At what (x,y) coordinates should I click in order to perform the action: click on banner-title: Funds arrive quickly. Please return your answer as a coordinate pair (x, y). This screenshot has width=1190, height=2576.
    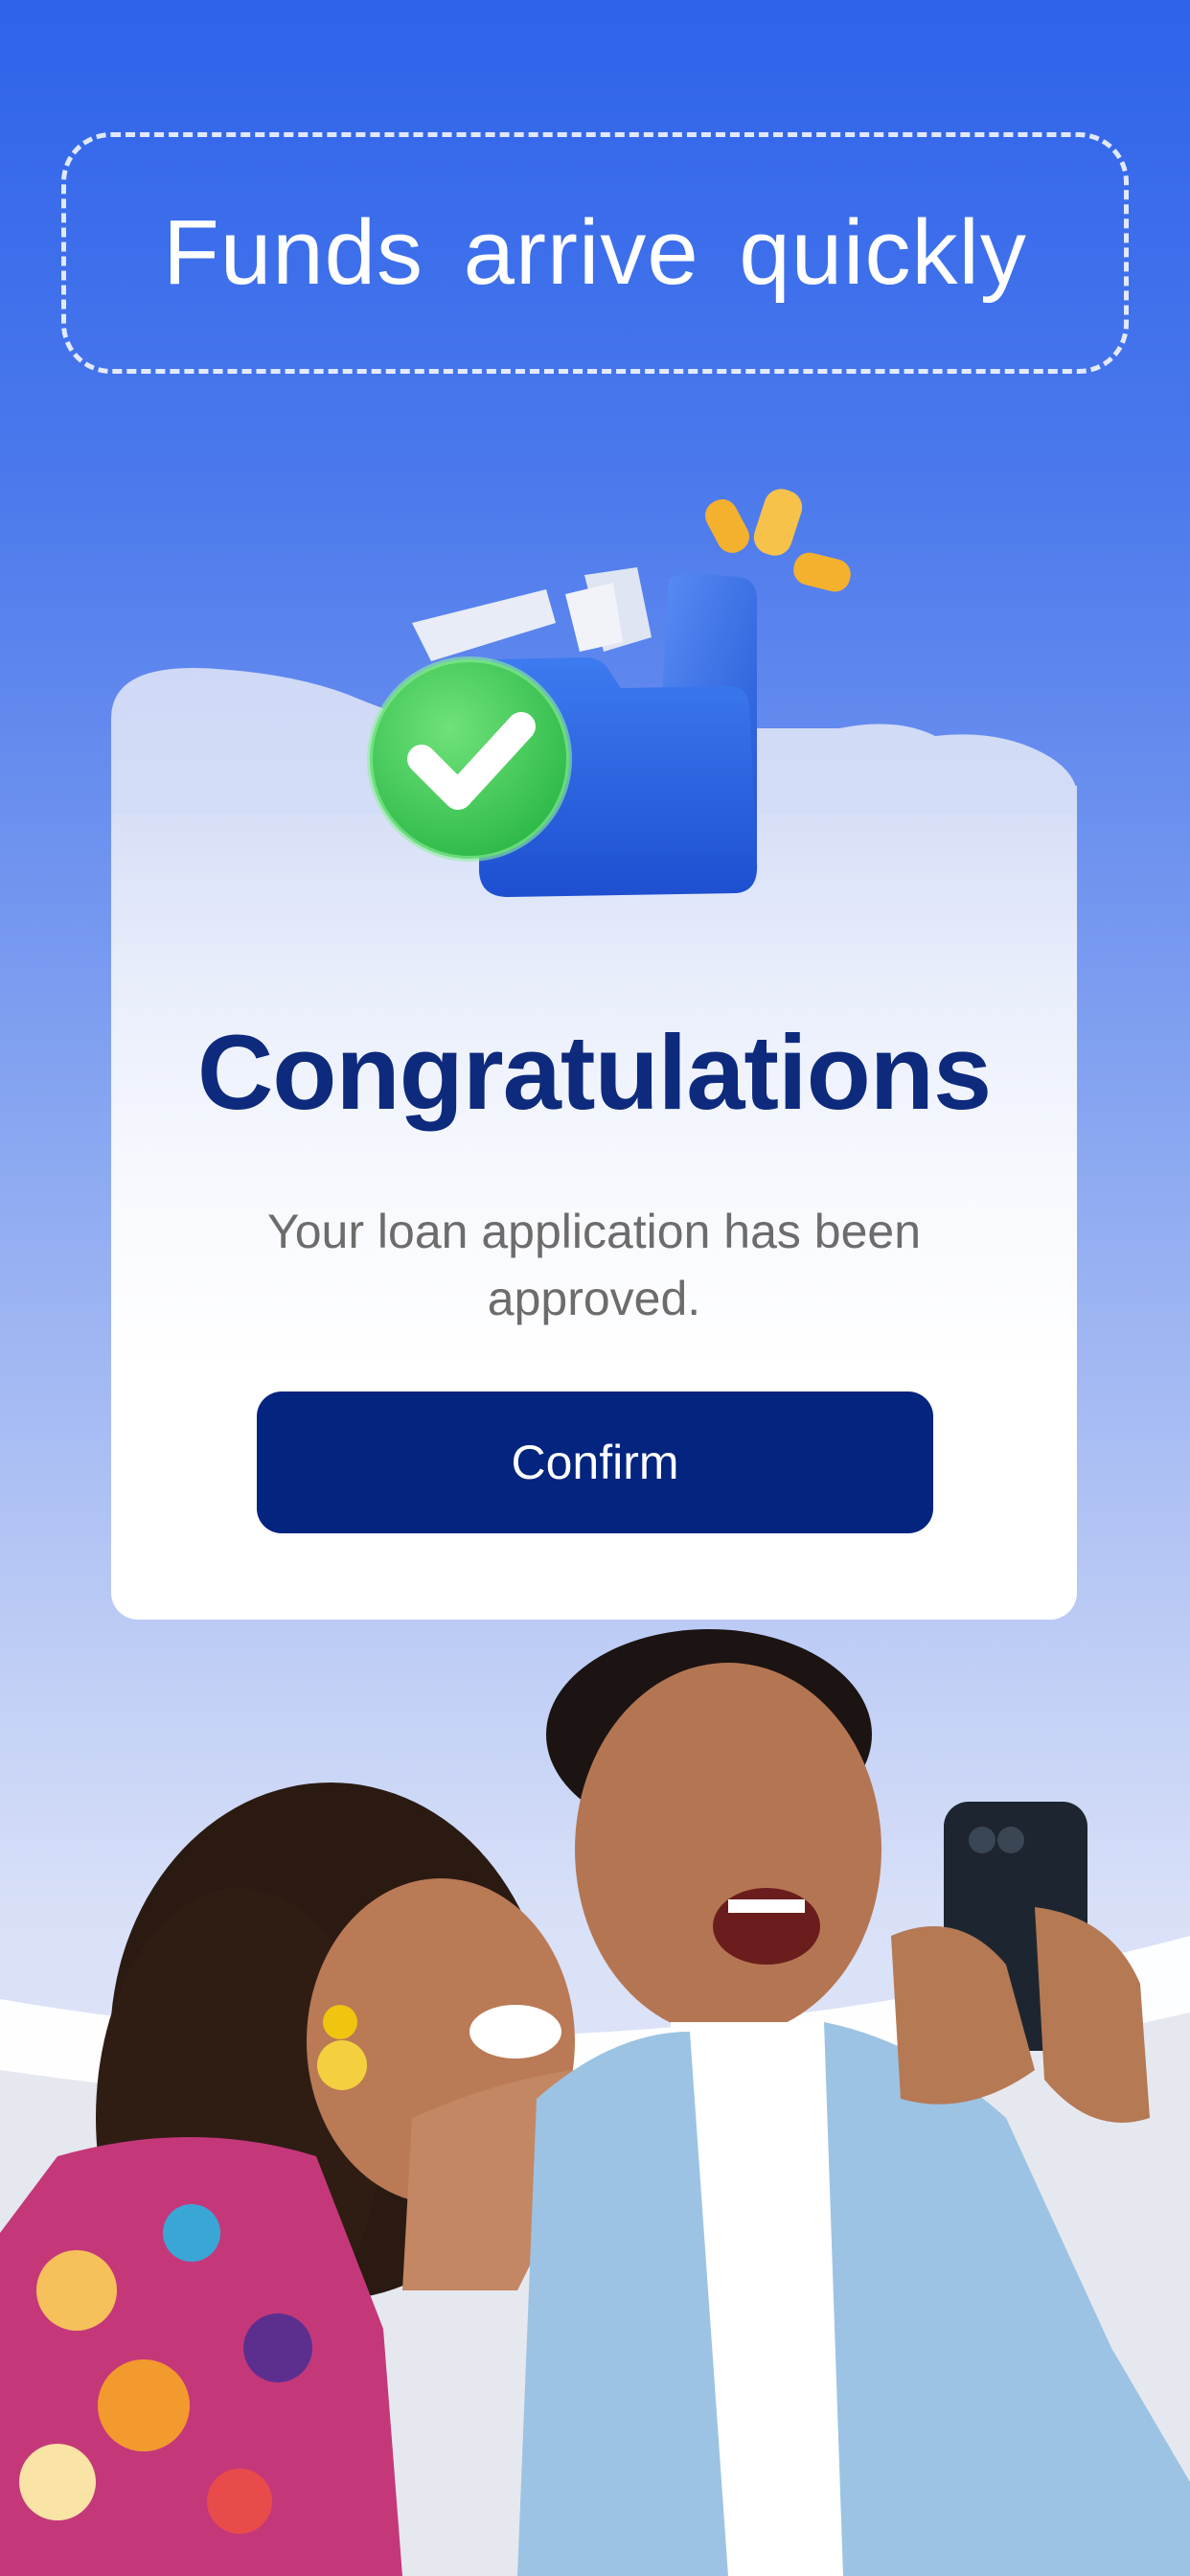
    Looking at the image, I should click on (595, 252).